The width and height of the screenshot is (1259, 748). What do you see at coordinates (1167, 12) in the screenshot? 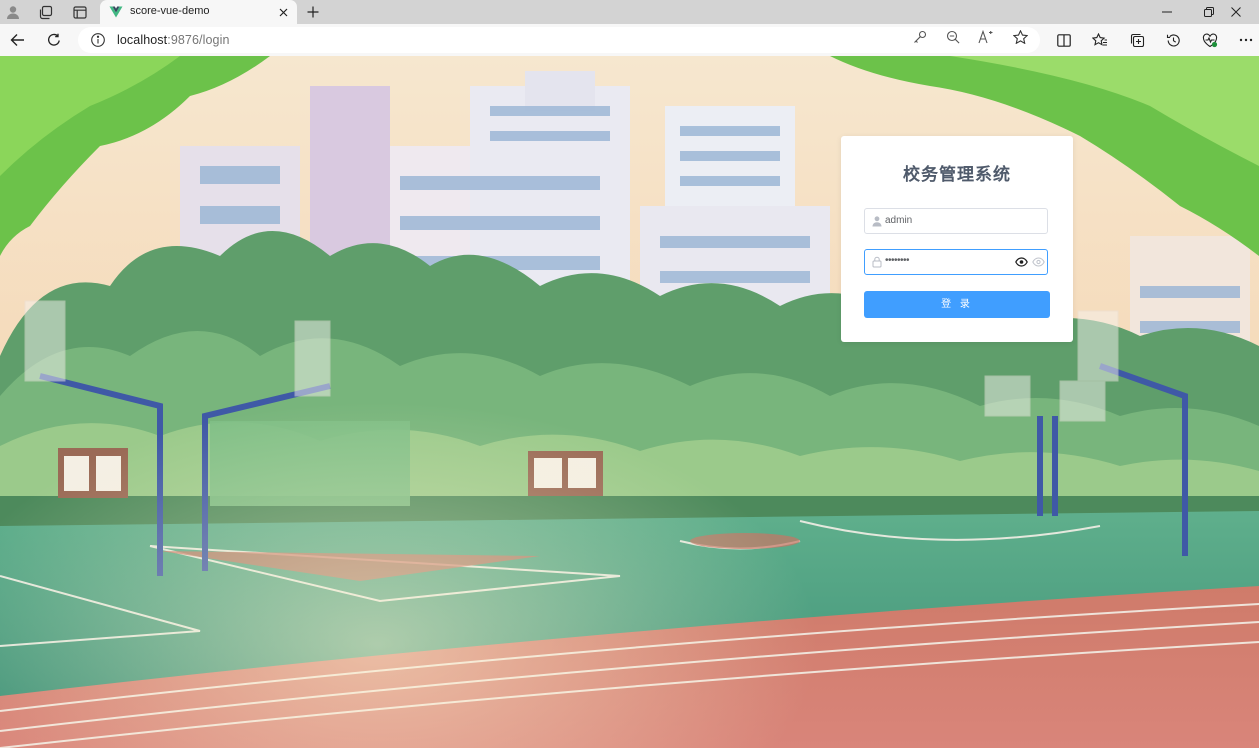
I see `minimize-icon` at bounding box center [1167, 12].